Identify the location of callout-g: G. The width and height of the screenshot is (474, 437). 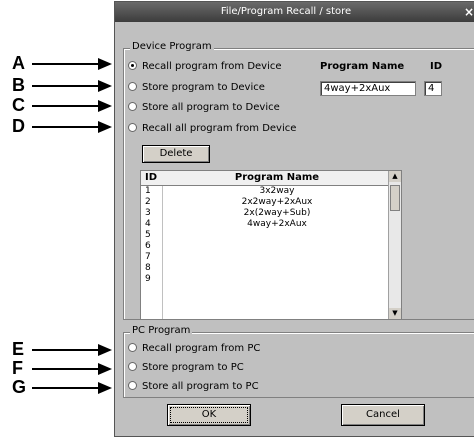
(67, 387).